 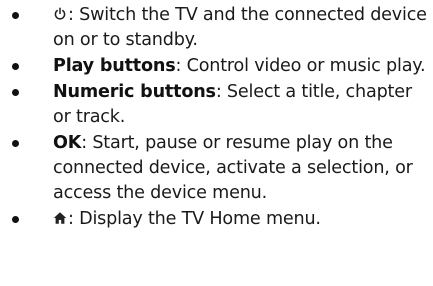 What do you see at coordinates (114, 66) in the screenshot?
I see `item-term: Play buttons` at bounding box center [114, 66].